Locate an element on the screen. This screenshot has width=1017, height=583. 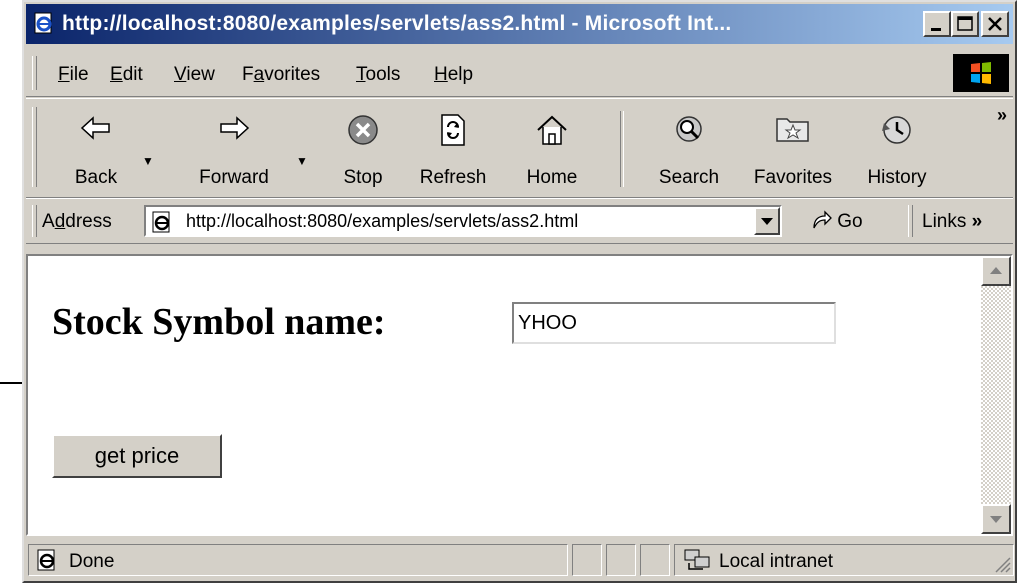
refresh-icon is located at coordinates (453, 130).